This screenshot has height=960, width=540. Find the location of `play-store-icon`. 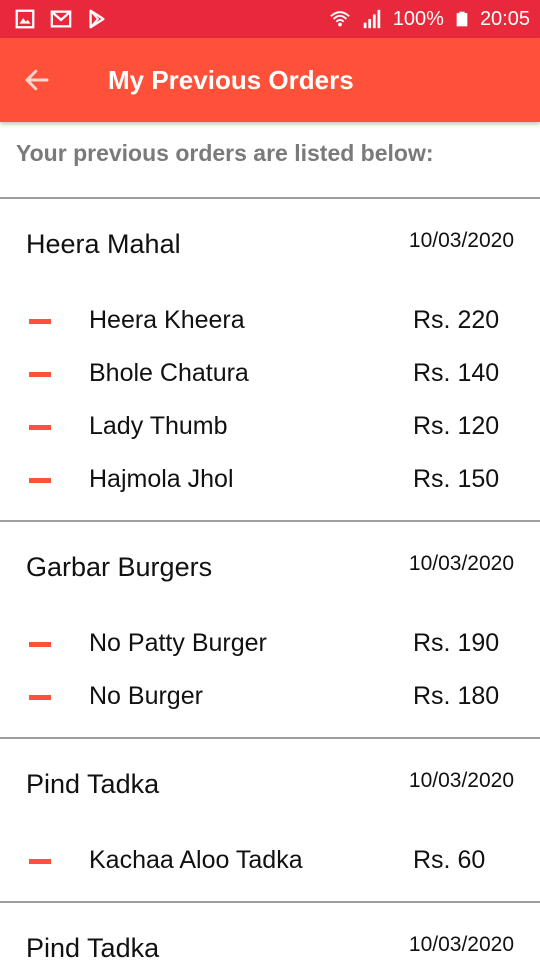

play-store-icon is located at coordinates (97, 19).